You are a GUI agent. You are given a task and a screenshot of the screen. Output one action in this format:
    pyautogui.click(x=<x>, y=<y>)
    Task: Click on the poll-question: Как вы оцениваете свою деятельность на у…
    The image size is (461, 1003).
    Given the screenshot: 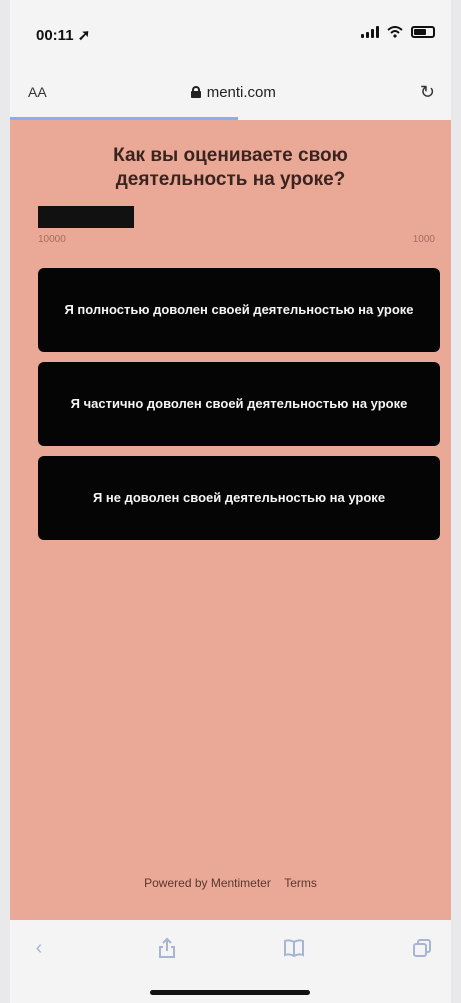 What is the action you would take?
    pyautogui.click(x=230, y=167)
    